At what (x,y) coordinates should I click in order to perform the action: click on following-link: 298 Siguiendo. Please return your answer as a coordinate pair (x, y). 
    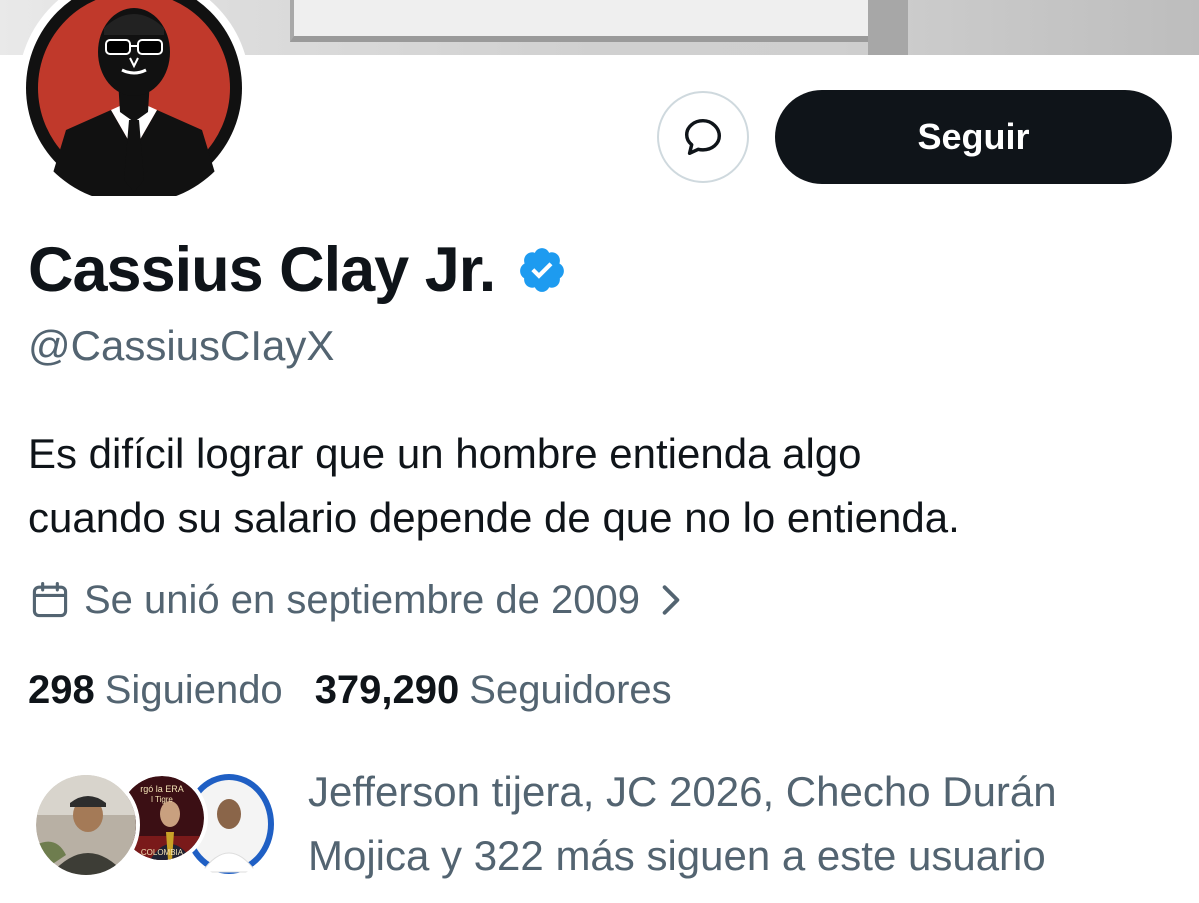
    Looking at the image, I should click on (155, 690).